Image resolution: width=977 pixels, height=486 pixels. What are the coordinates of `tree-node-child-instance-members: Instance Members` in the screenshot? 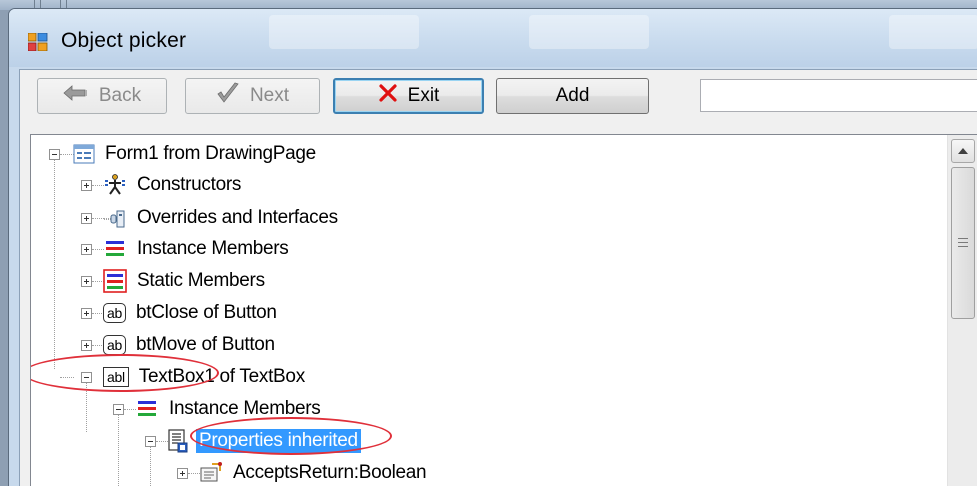 It's located at (229, 409).